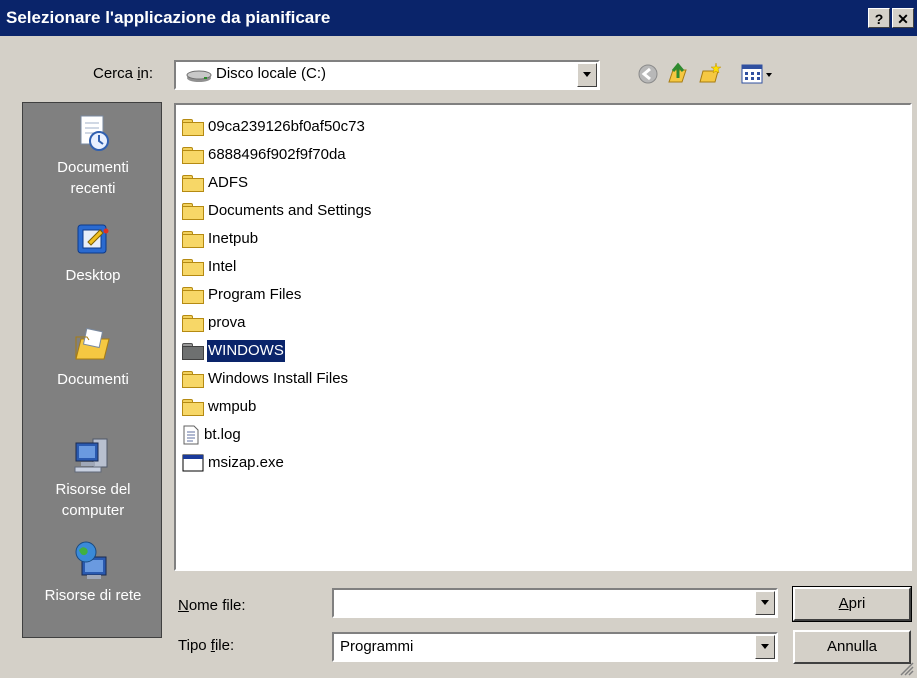 This screenshot has height=678, width=917. What do you see at coordinates (274, 127) in the screenshot?
I see `list-item: 09ca239126bf0af50c73` at bounding box center [274, 127].